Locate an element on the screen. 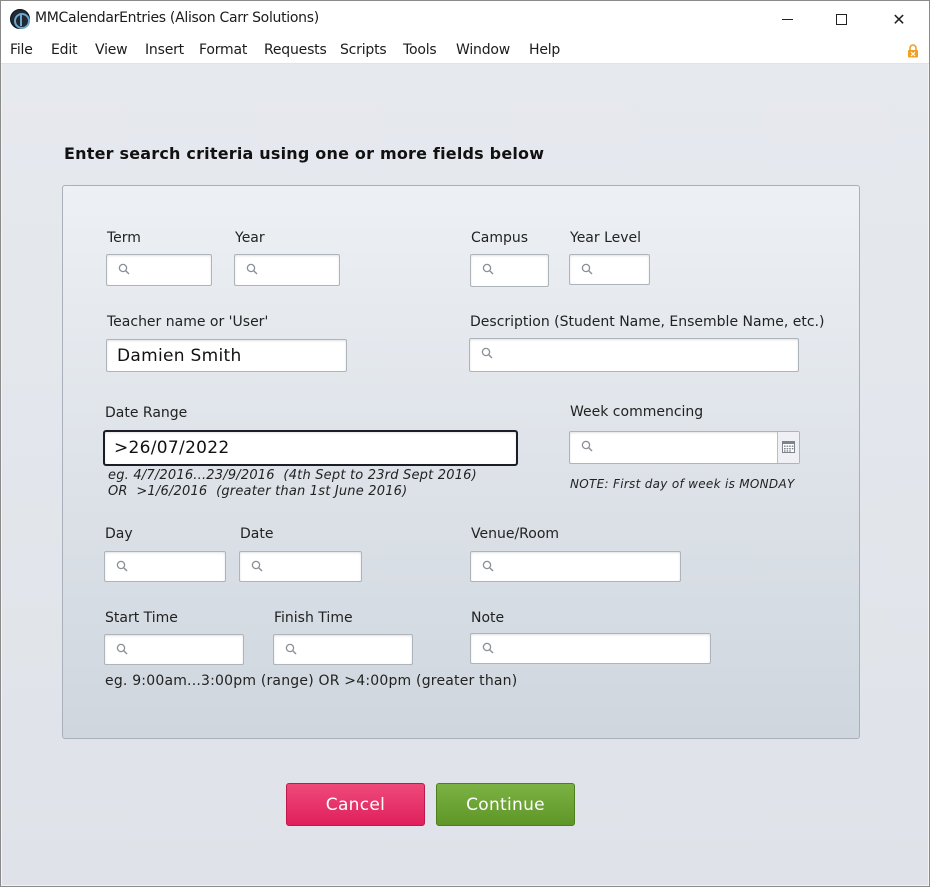 The width and height of the screenshot is (930, 887). maximize-icon is located at coordinates (841, 19).